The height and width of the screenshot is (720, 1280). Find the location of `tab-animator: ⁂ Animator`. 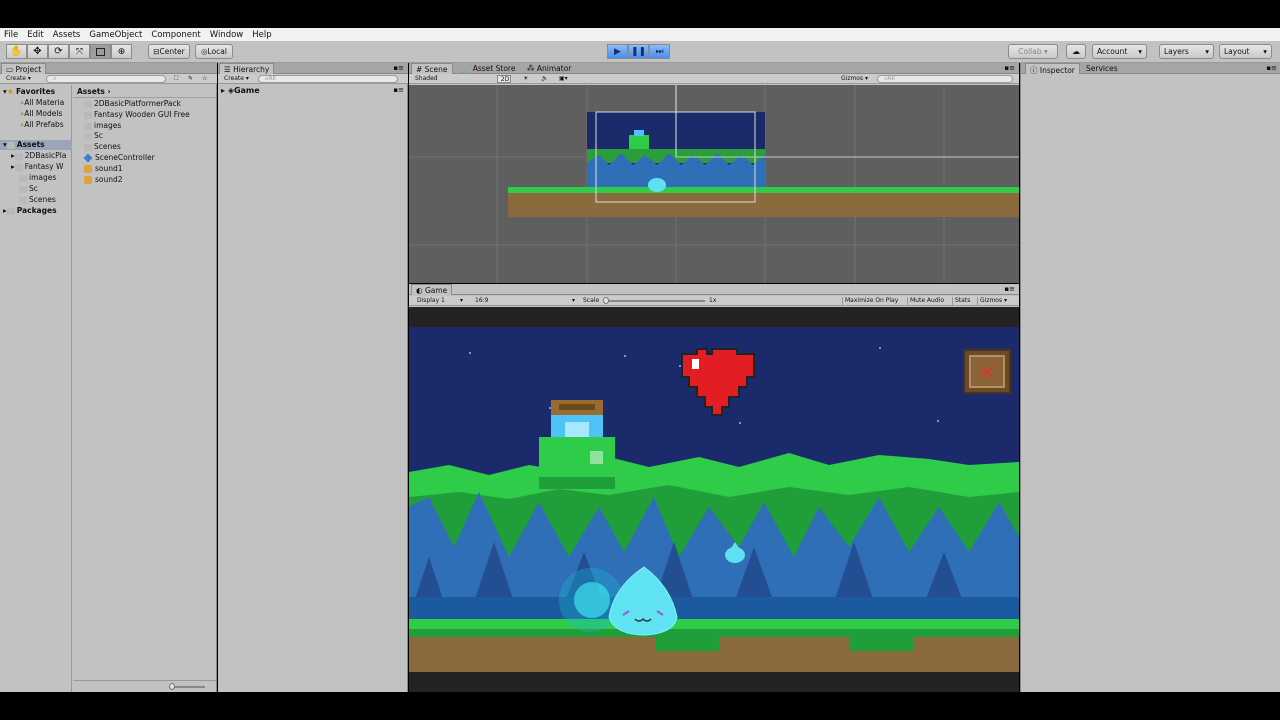

tab-animator: ⁂ Animator is located at coordinates (549, 68).